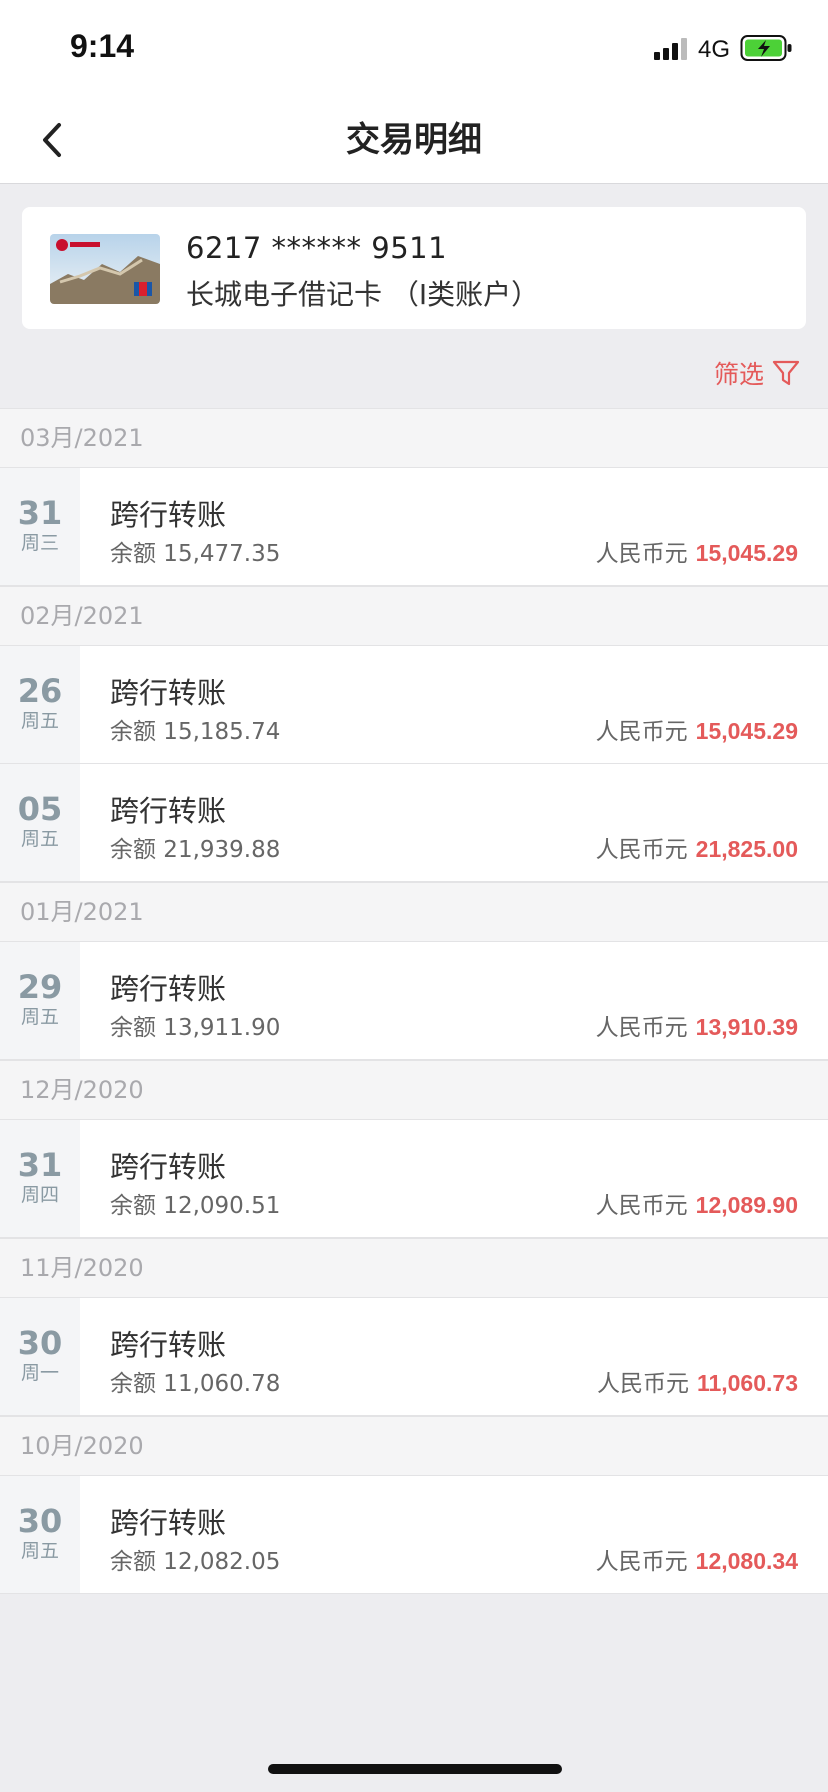 This screenshot has height=1792, width=828. Describe the element at coordinates (414, 1446) in the screenshot. I see `month-header: 10月/2020` at that location.